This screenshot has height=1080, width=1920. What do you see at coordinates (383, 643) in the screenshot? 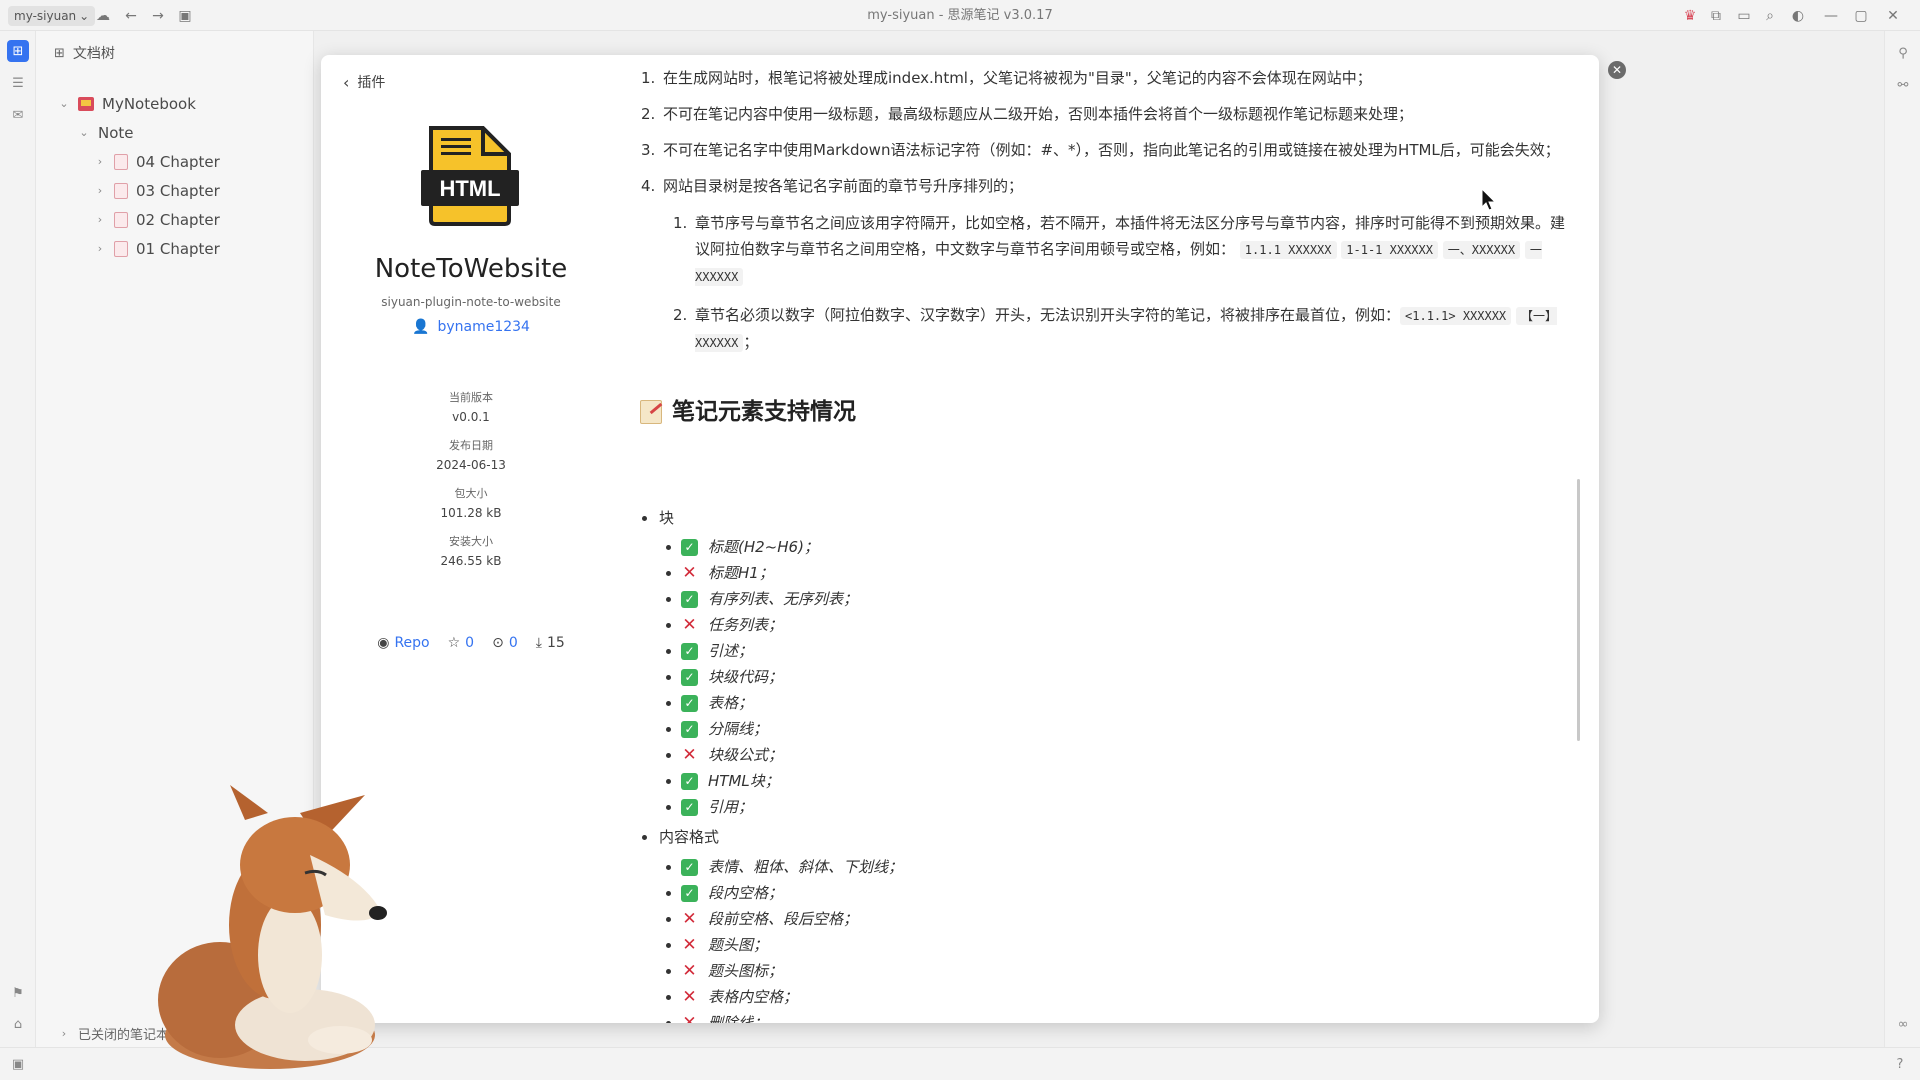
I see `github-icon: ◉` at bounding box center [383, 643].